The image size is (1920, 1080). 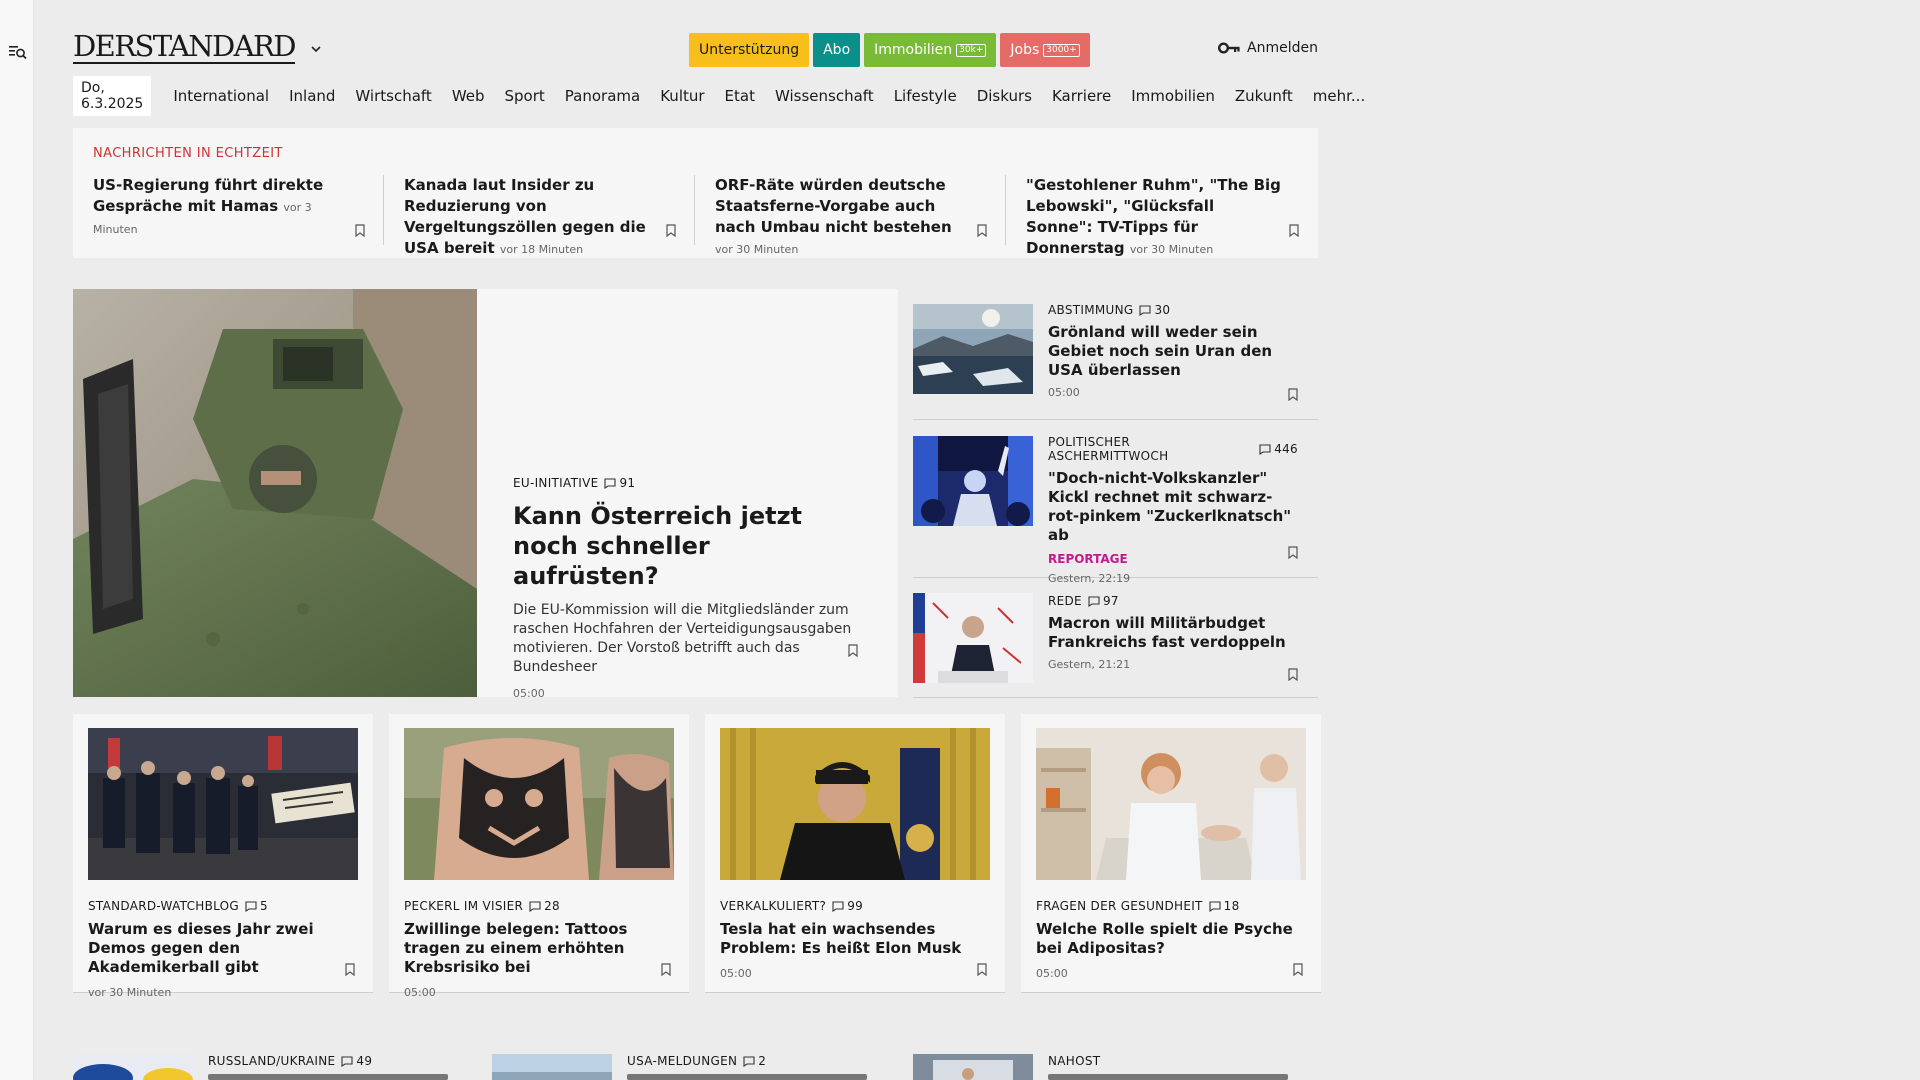 What do you see at coordinates (256, 906) in the screenshot?
I see `comment-count: 5` at bounding box center [256, 906].